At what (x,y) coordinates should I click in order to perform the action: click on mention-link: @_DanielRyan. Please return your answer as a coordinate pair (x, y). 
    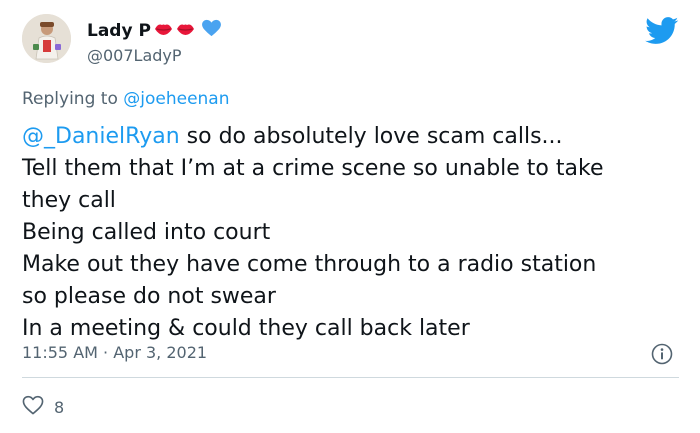
    Looking at the image, I should click on (101, 136).